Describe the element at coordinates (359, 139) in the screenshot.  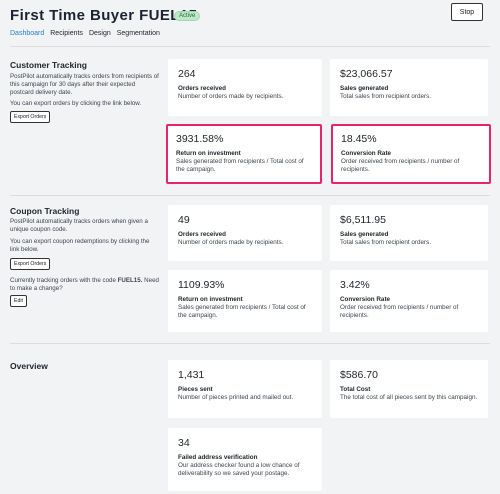
I see `card-value: 18.45%` at that location.